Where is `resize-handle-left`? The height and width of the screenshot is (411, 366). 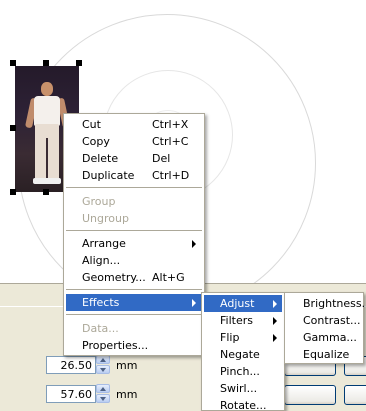 resize-handle-left is located at coordinates (13, 128).